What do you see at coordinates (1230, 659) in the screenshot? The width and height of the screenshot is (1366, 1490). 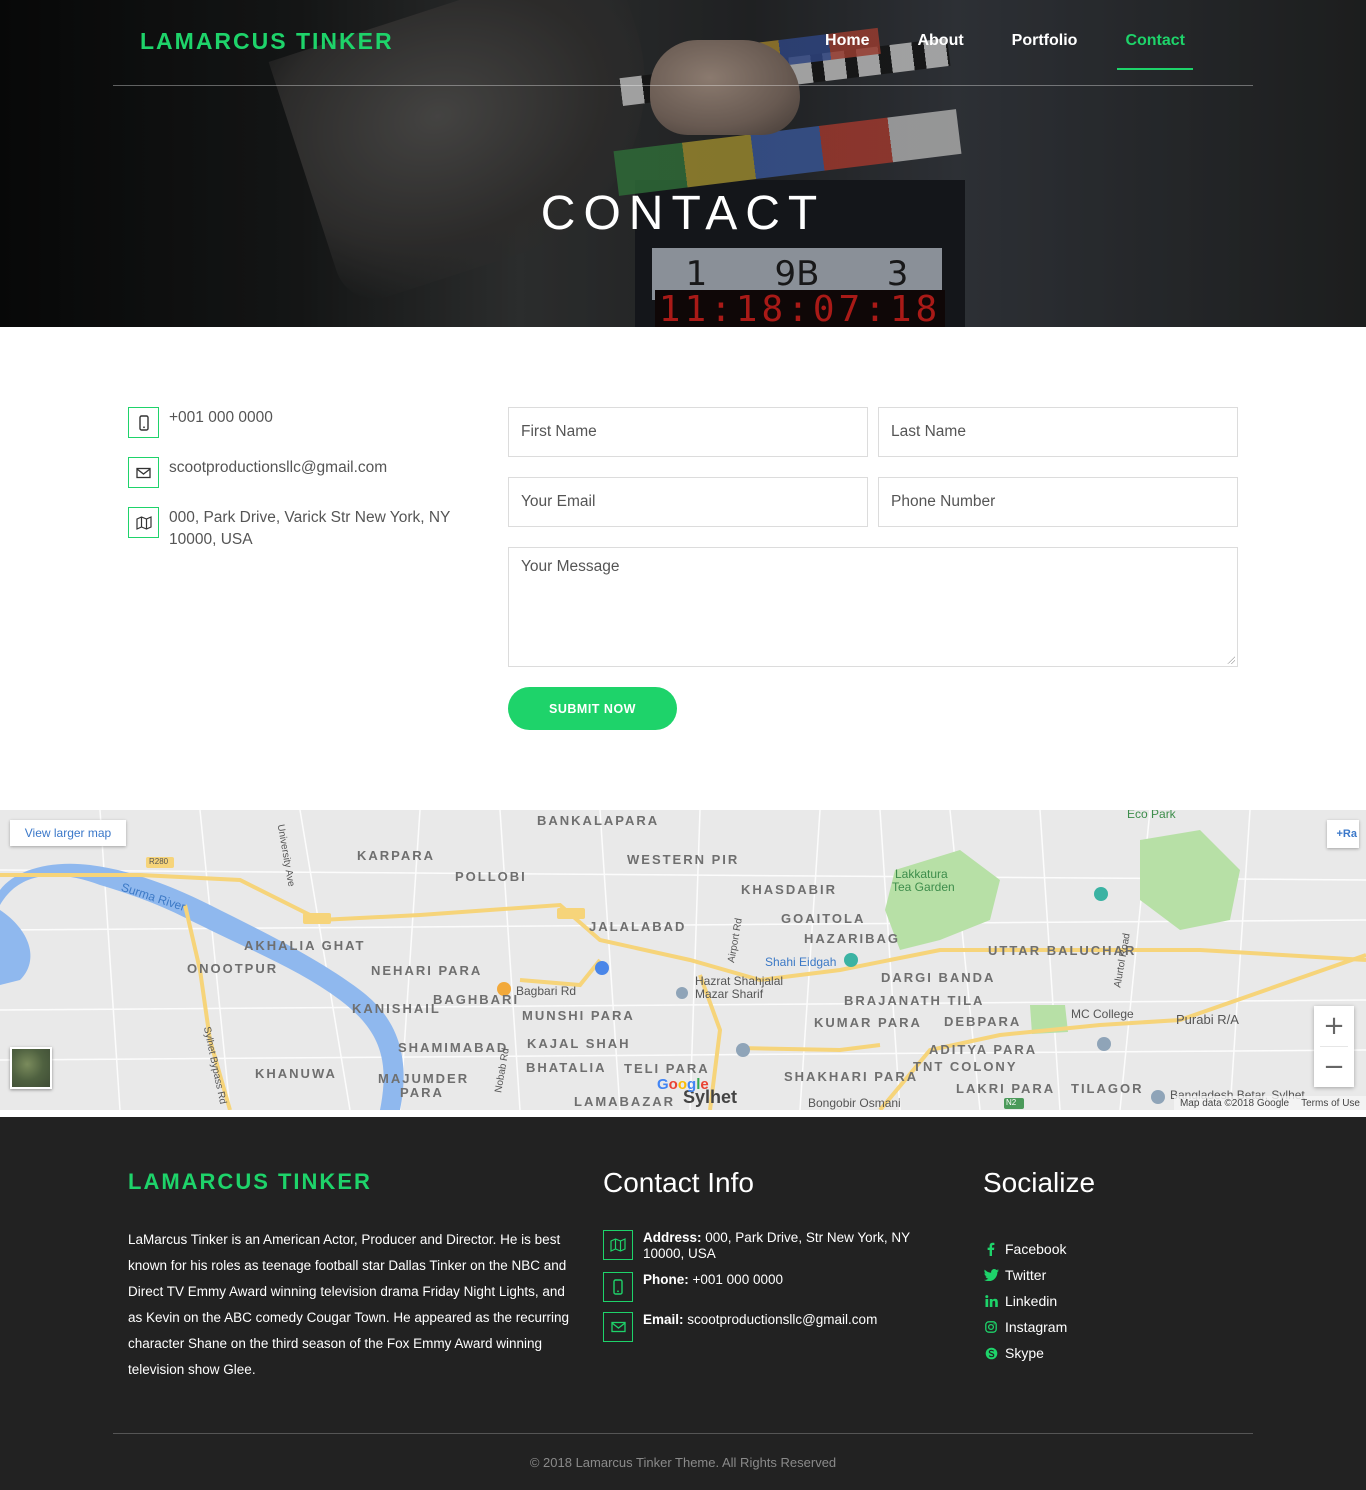 I see `textarea-resize-handle` at bounding box center [1230, 659].